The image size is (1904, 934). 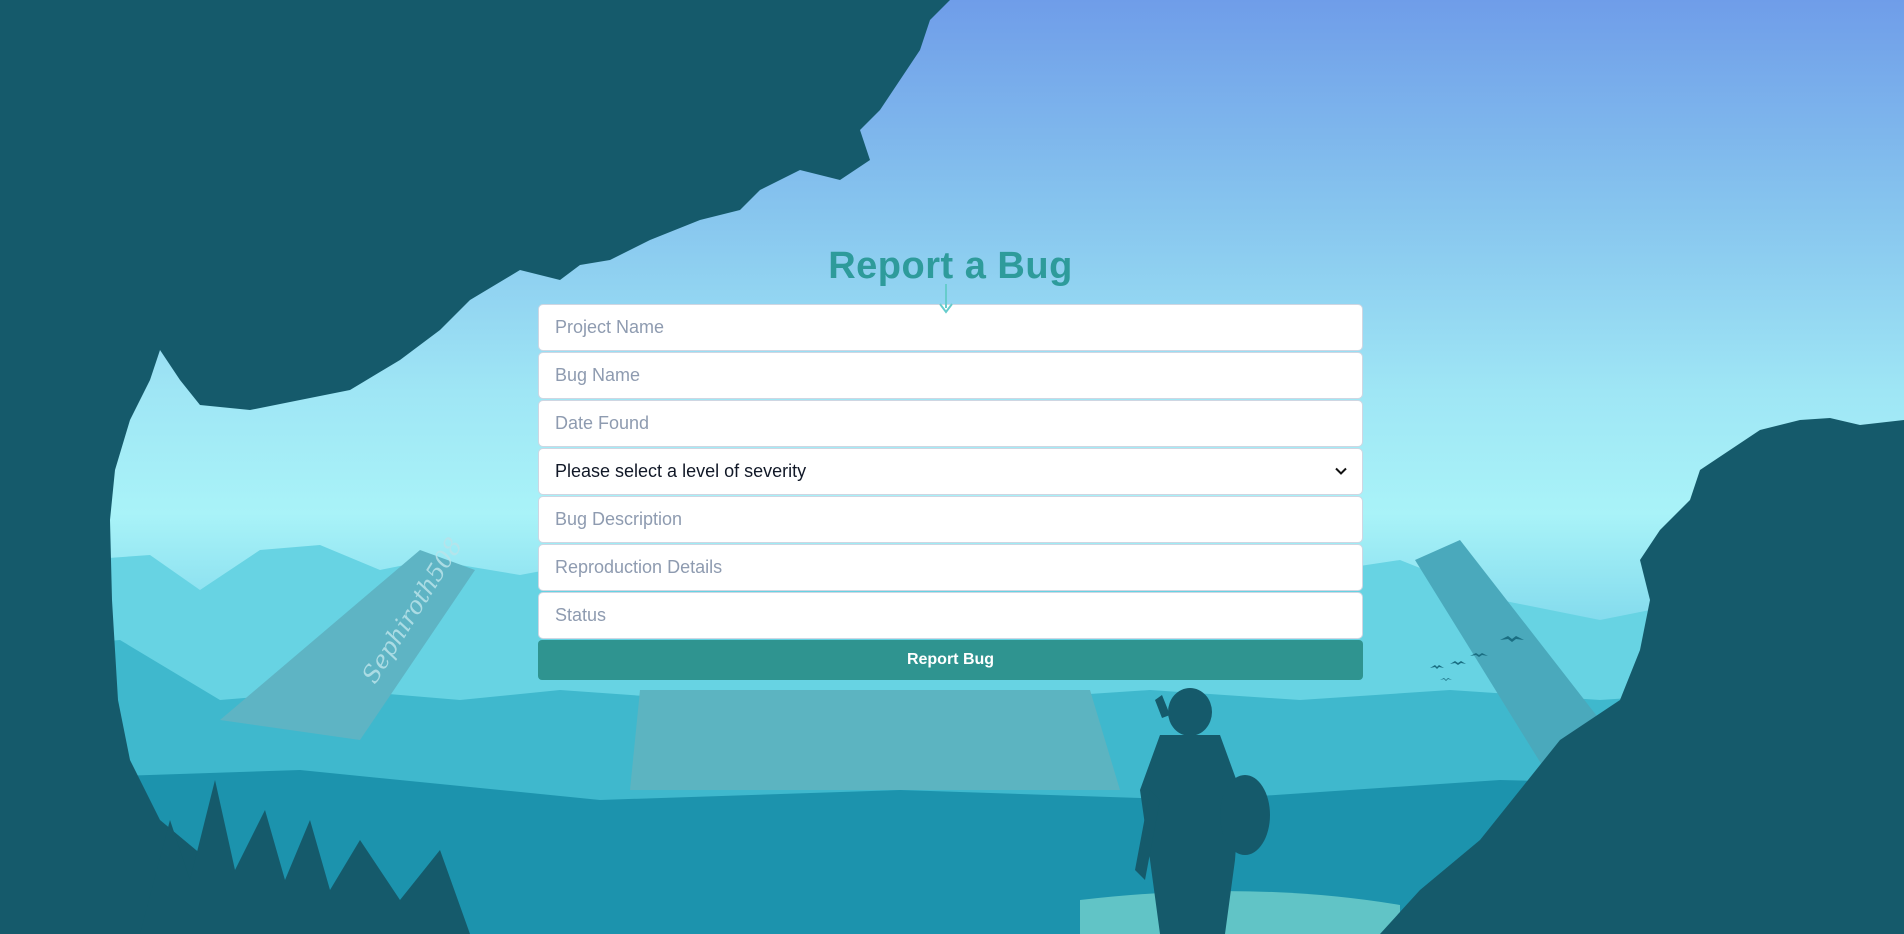 What do you see at coordinates (950, 375) in the screenshot?
I see `bug-name-input` at bounding box center [950, 375].